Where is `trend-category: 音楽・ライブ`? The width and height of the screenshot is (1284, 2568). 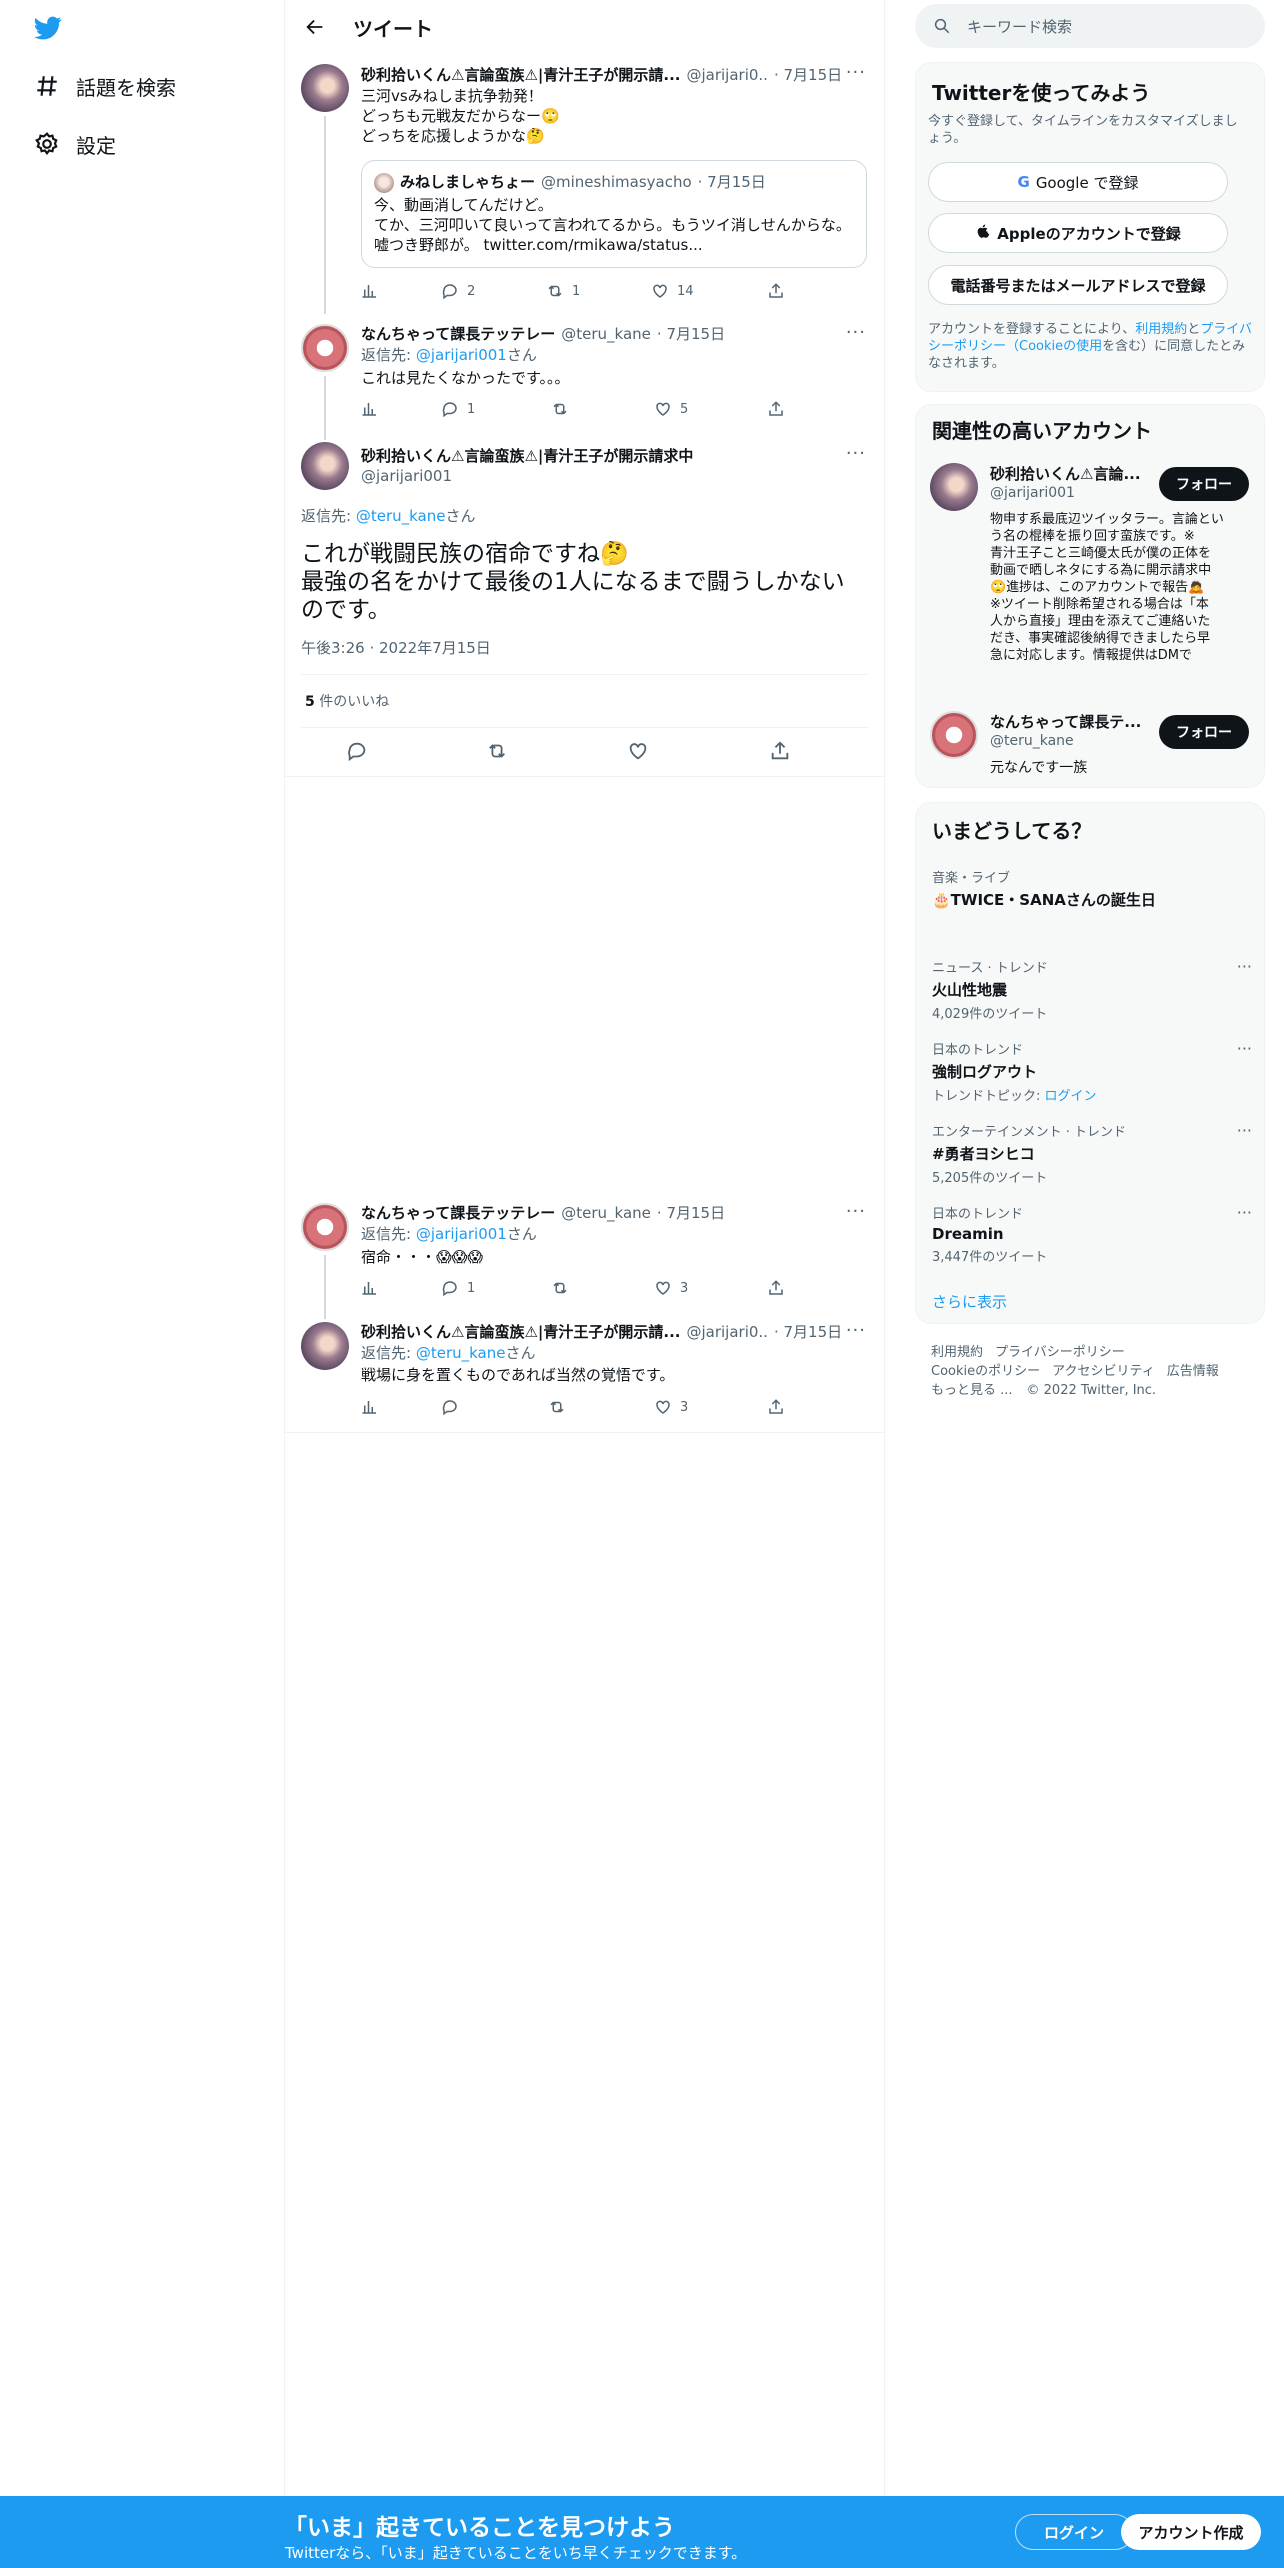
trend-category: 音楽・ライブ is located at coordinates (971, 878).